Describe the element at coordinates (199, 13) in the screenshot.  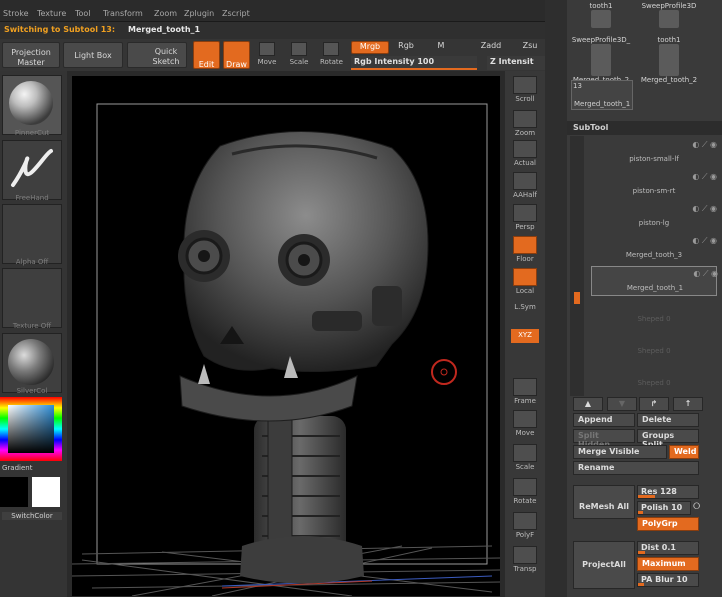
I see `menu-zplugin: Zplugin` at that location.